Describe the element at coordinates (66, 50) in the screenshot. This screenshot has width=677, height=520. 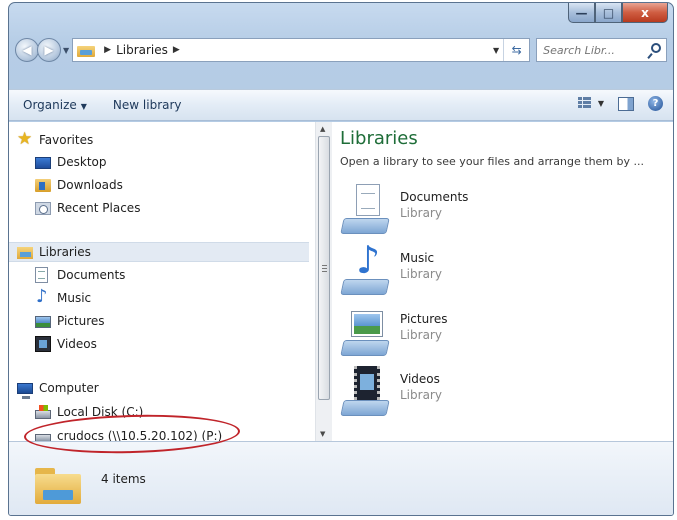
I see `recent-pages-dropdown: ▼` at that location.